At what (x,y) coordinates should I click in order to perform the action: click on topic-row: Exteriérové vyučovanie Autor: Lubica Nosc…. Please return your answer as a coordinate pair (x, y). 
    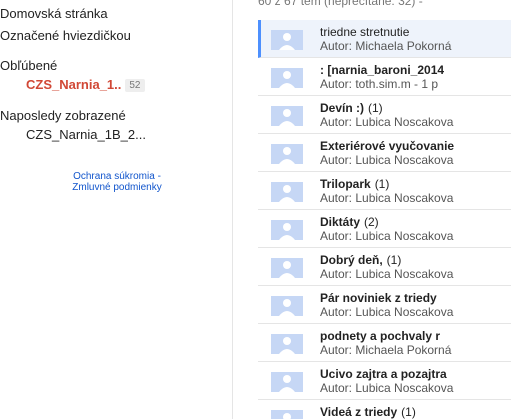
    Looking at the image, I should click on (384, 153).